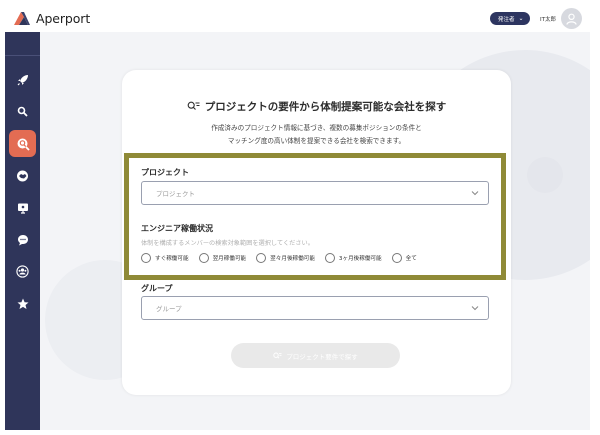  I want to click on sidebar-item-company-search, so click(22, 143).